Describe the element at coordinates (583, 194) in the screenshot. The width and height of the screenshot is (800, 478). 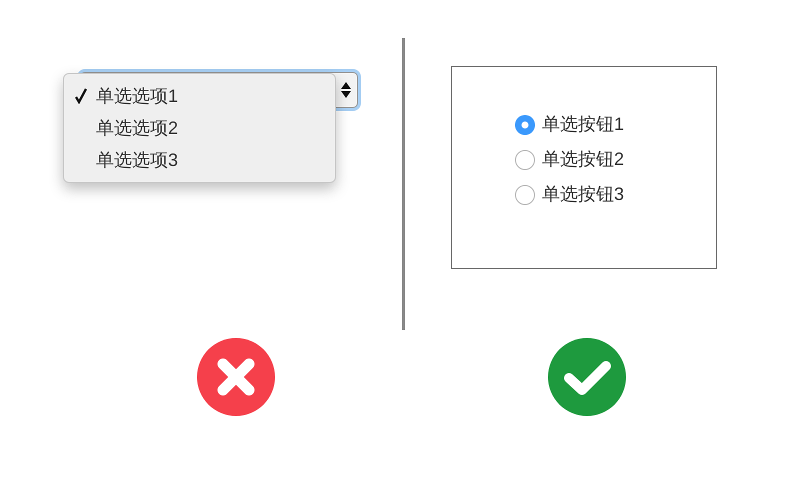
I see `radio-label: 单选按钮3` at that location.